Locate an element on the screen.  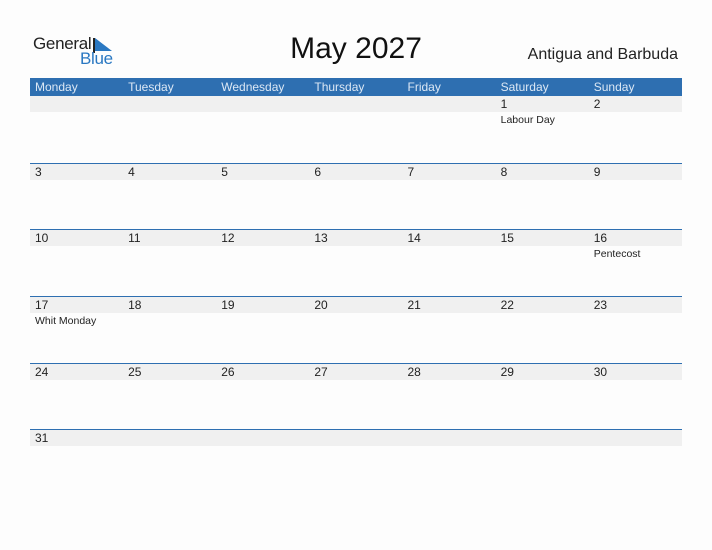
day-number: 3 is located at coordinates (38, 171).